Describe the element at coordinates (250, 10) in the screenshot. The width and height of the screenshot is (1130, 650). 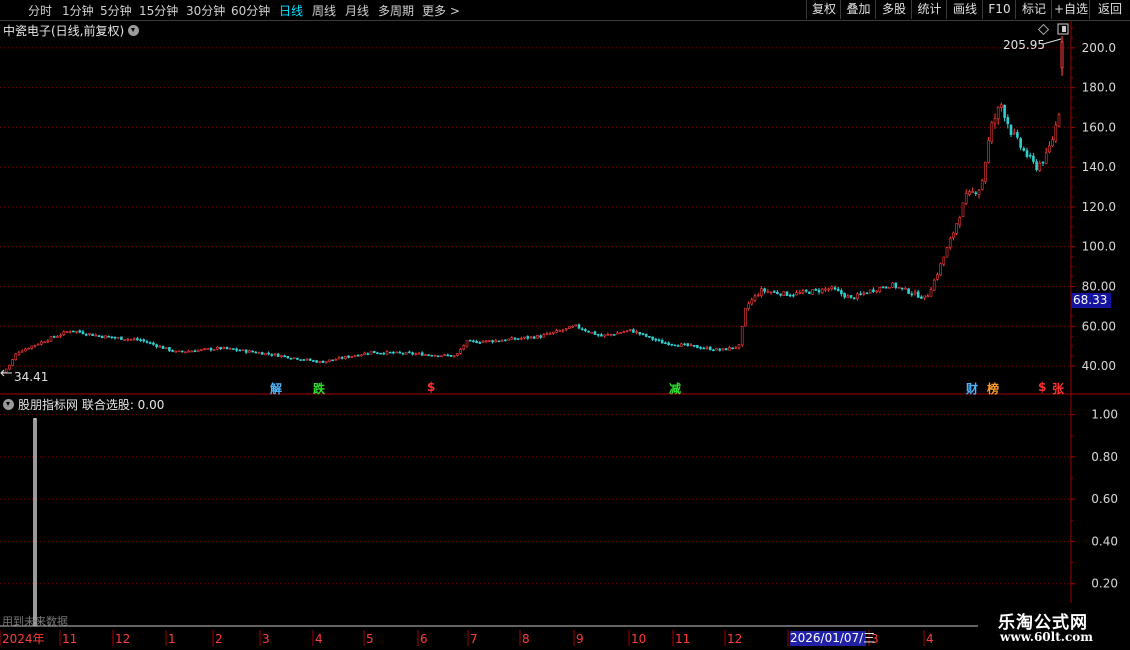
I see `timeframe-5: 60分钟` at that location.